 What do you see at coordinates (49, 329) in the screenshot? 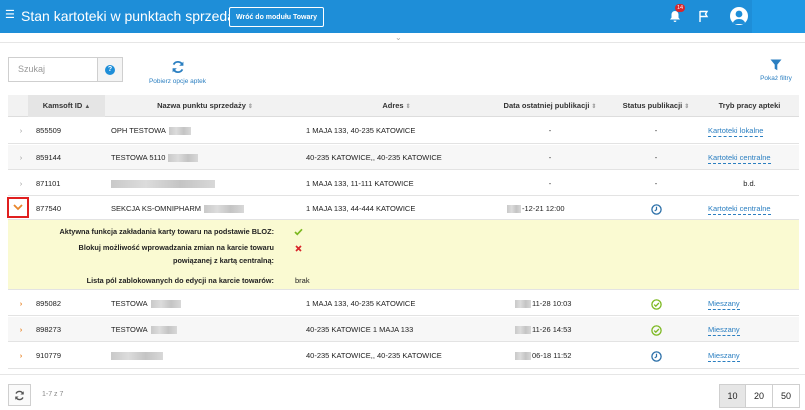
I see `row-kamsoft-id: 898273` at bounding box center [49, 329].